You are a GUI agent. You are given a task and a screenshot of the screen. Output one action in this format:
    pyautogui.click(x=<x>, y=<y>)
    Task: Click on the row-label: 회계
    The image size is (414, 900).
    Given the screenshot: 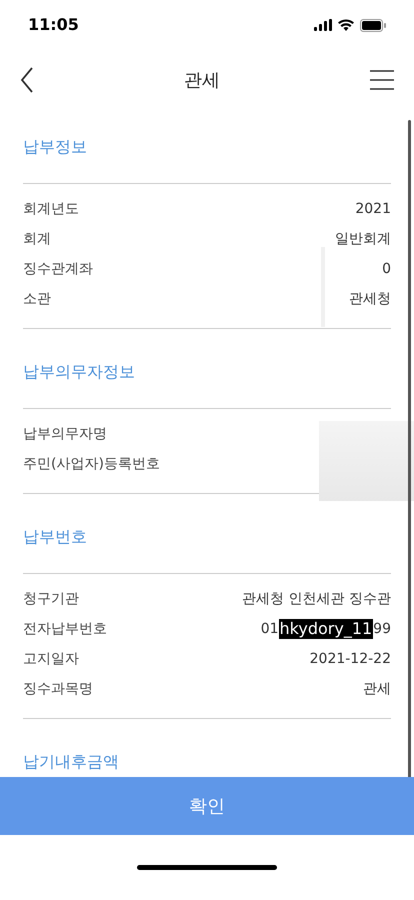 What is the action you would take?
    pyautogui.click(x=37, y=239)
    